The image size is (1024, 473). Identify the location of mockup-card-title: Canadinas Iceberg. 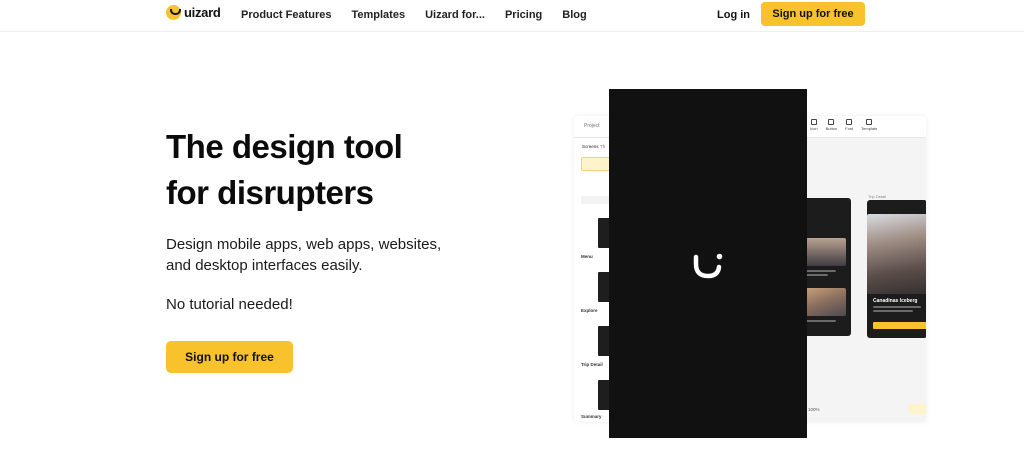
(895, 301).